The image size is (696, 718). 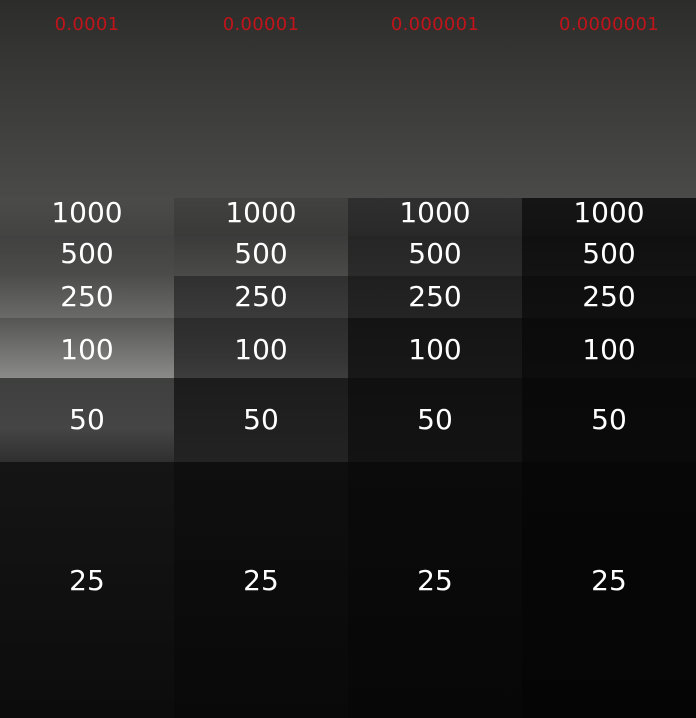 What do you see at coordinates (261, 24) in the screenshot?
I see `column-label: 0.00001` at bounding box center [261, 24].